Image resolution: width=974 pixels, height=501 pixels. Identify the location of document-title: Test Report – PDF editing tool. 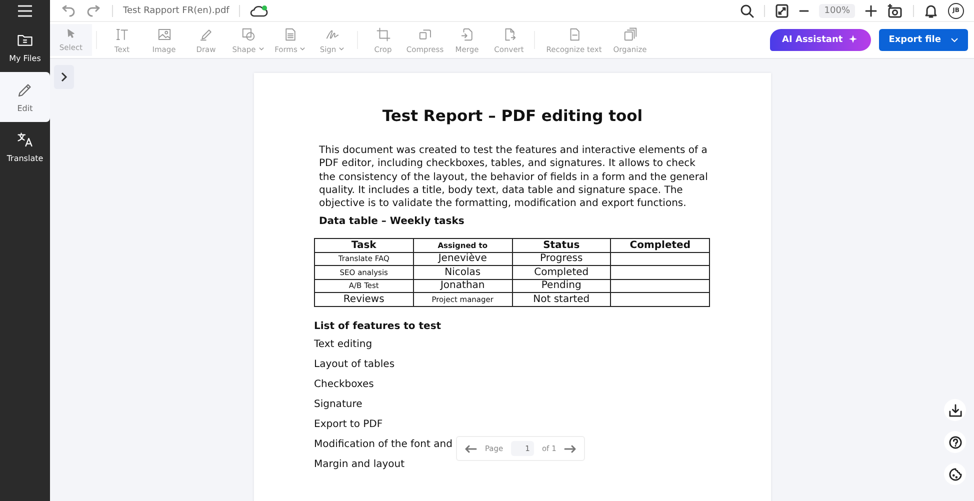
(512, 116).